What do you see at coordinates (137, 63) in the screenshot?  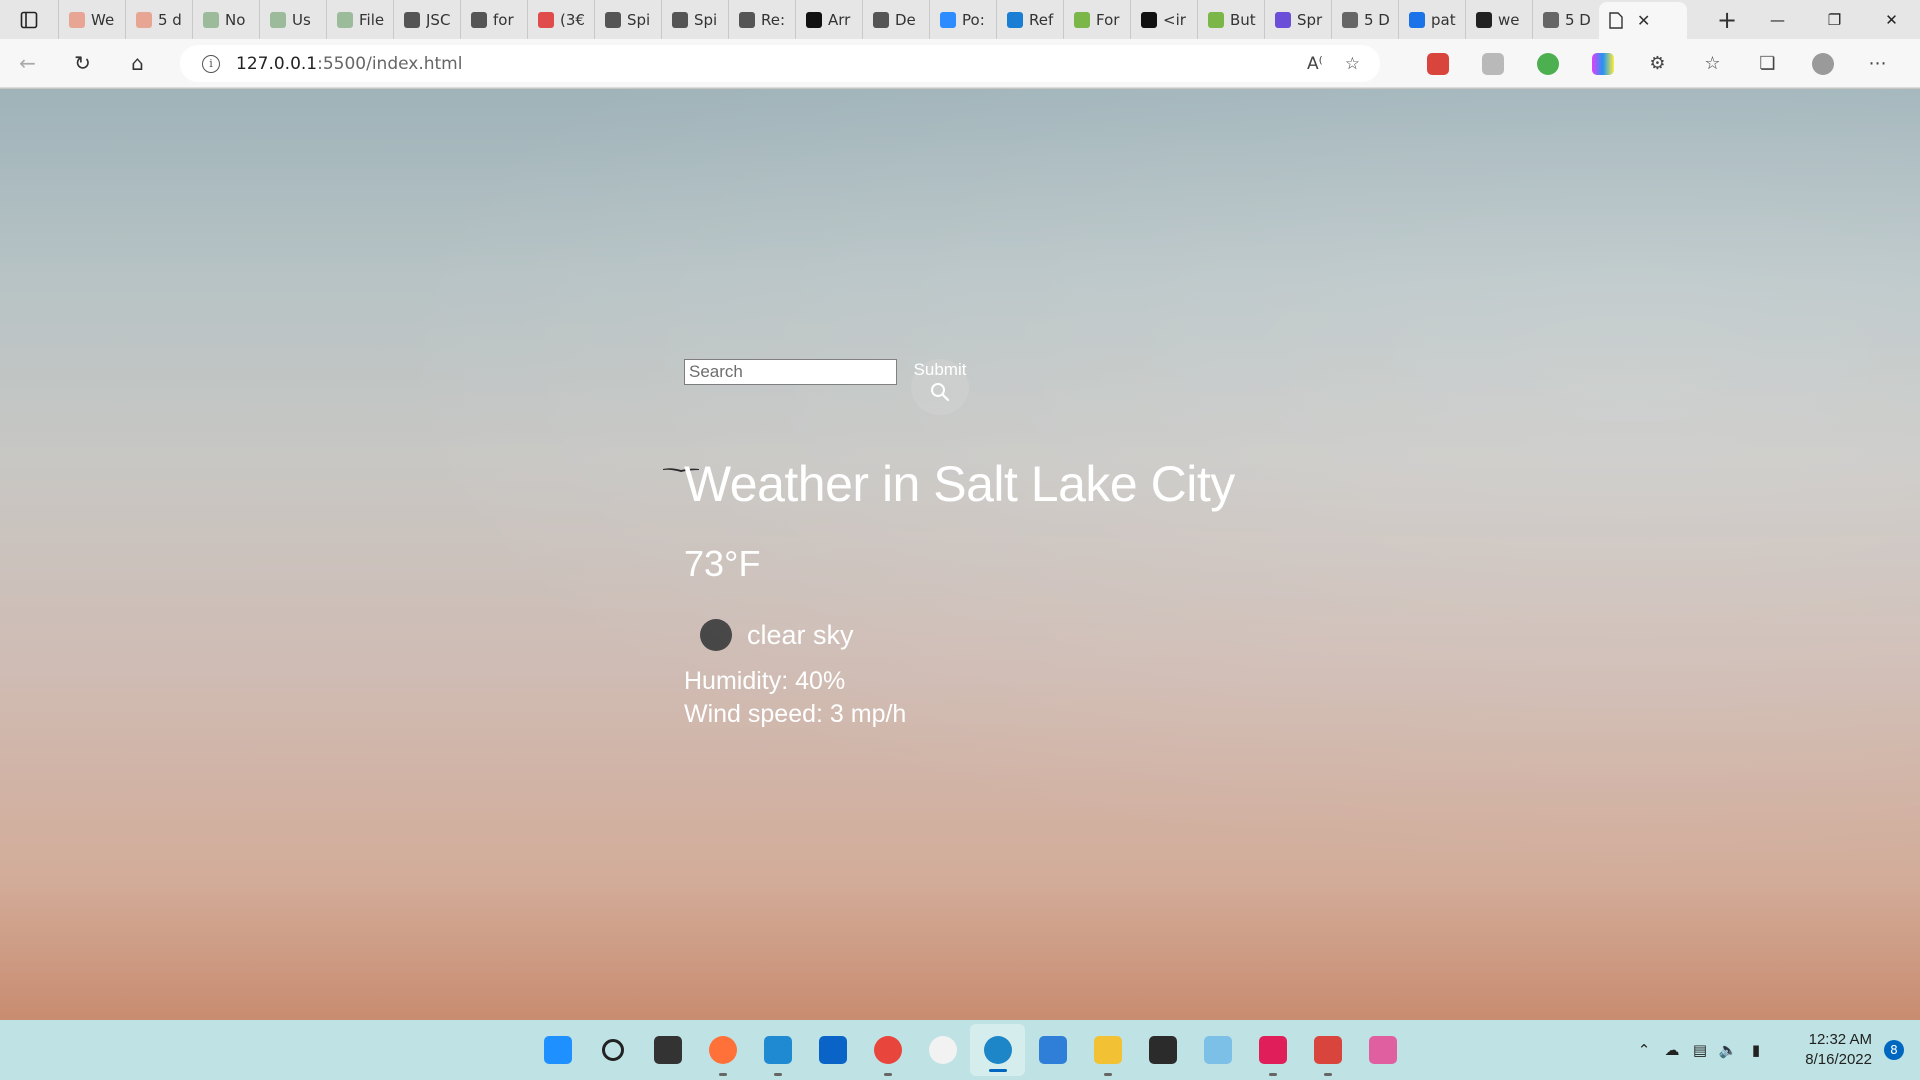 I see `home-button: ⌂` at bounding box center [137, 63].